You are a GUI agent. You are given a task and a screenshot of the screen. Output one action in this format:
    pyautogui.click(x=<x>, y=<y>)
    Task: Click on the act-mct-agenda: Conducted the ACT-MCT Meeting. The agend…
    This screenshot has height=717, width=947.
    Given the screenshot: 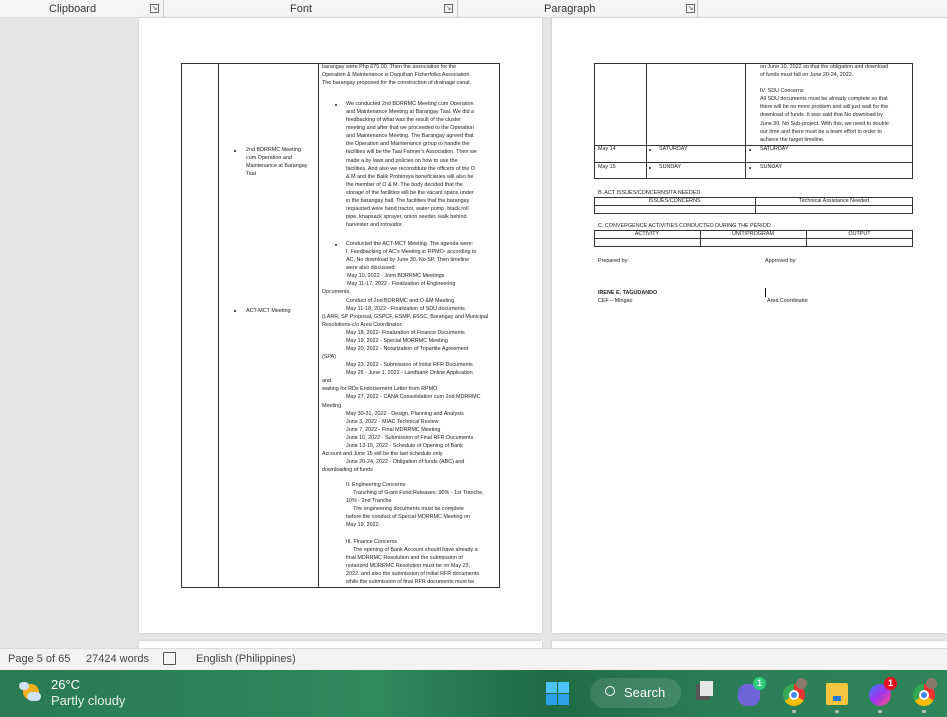 What is the action you would take?
    pyautogui.click(x=405, y=357)
    